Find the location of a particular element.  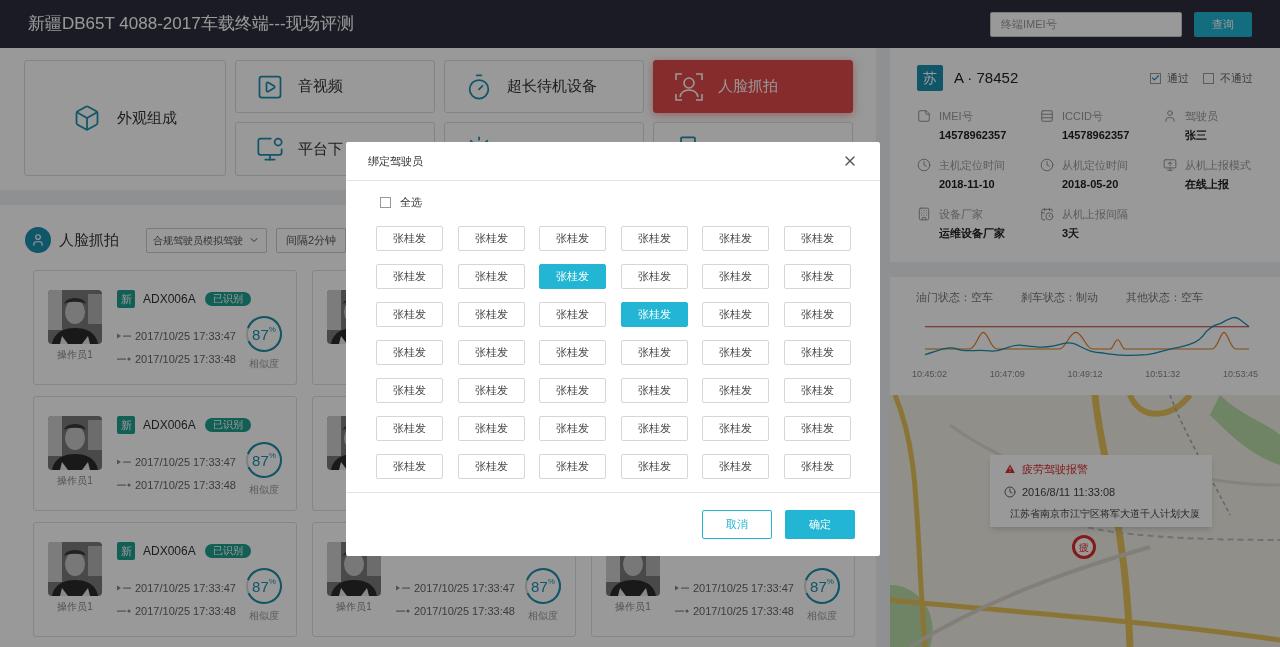

field-value: 运维设备厂家 is located at coordinates (972, 233).